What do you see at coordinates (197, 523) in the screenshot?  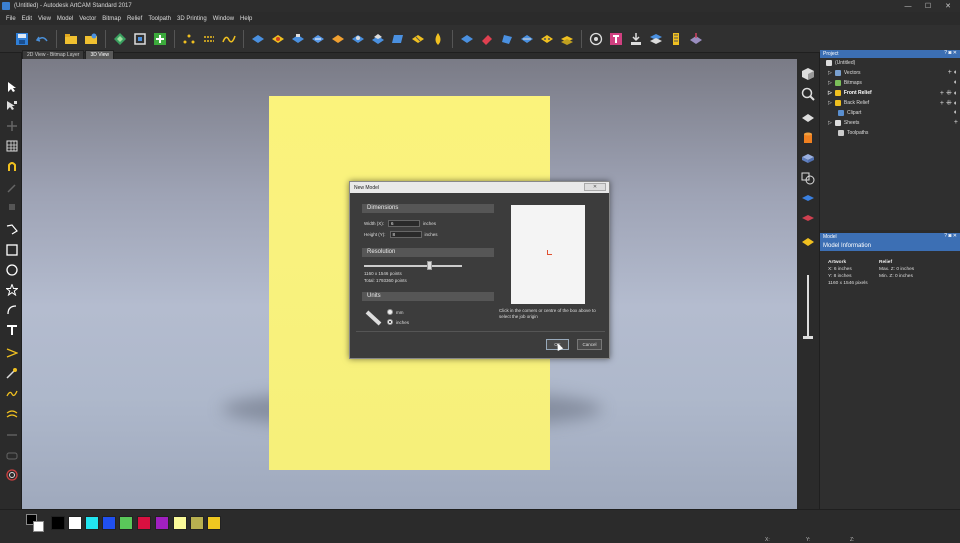 I see `swatch-olive` at bounding box center [197, 523].